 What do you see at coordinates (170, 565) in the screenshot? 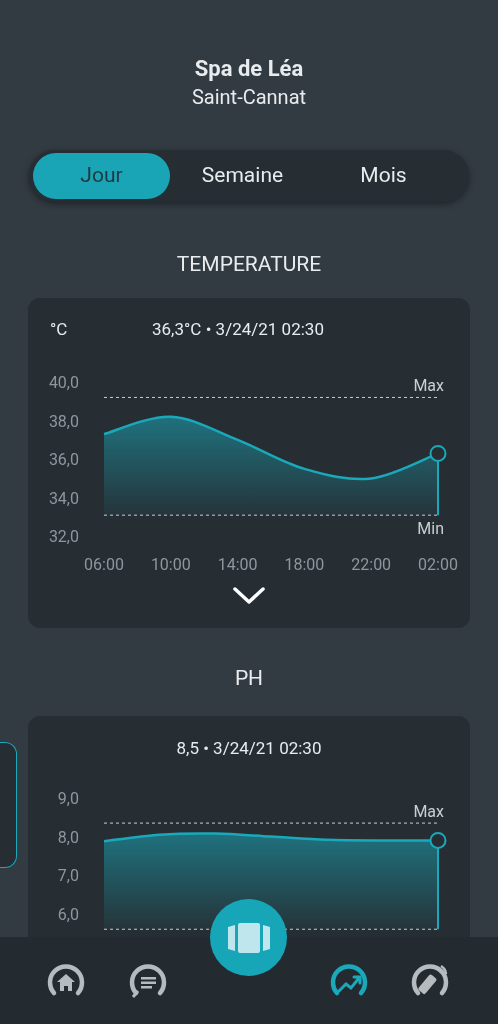
I see `axis-label: 10:00` at bounding box center [170, 565].